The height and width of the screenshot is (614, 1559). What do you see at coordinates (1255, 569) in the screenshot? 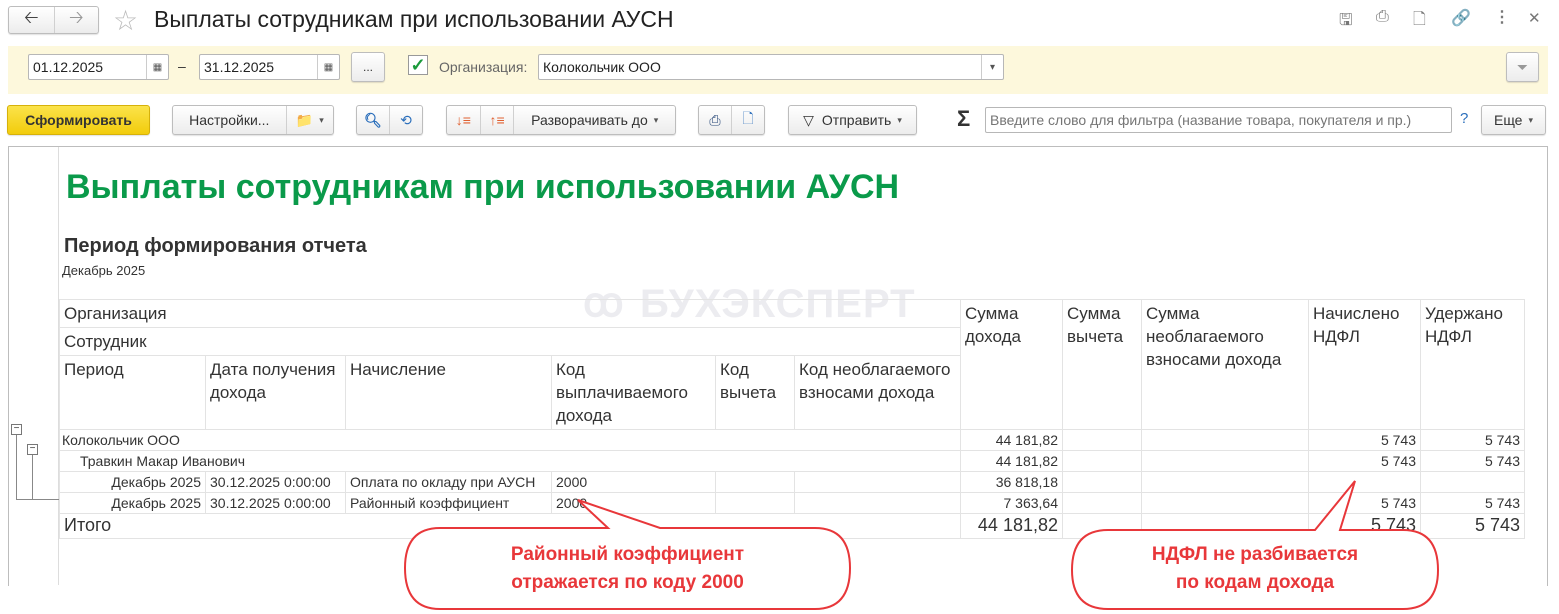
I see `right-callout-text: НДФЛ не разбивается по кодам дохода` at bounding box center [1255, 569].